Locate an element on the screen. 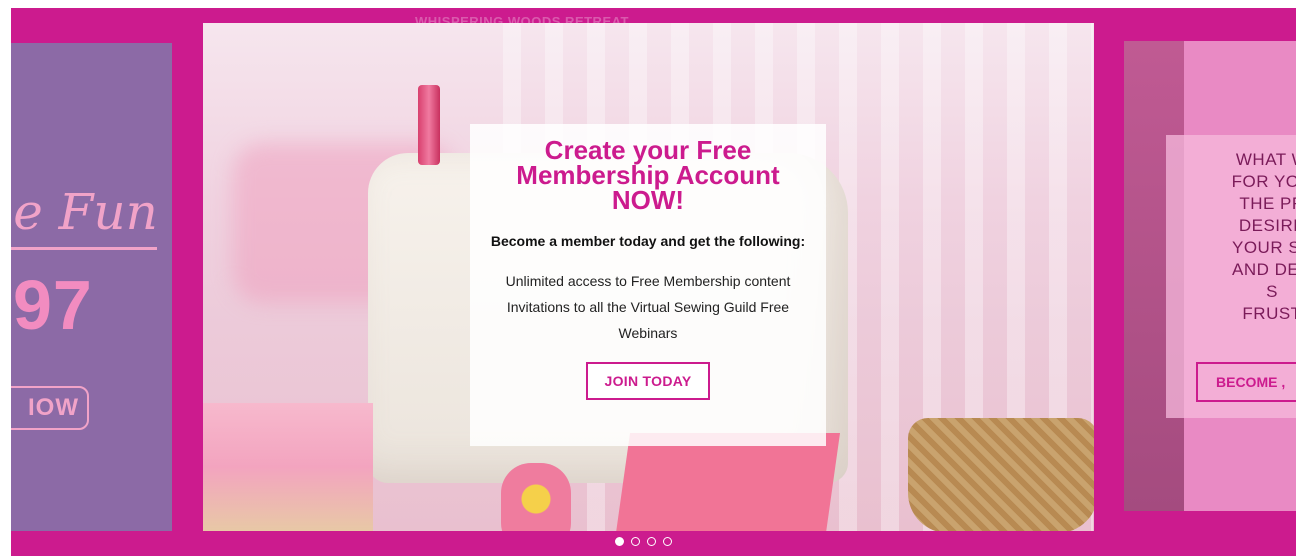  text-line: S is located at coordinates (1272, 291).